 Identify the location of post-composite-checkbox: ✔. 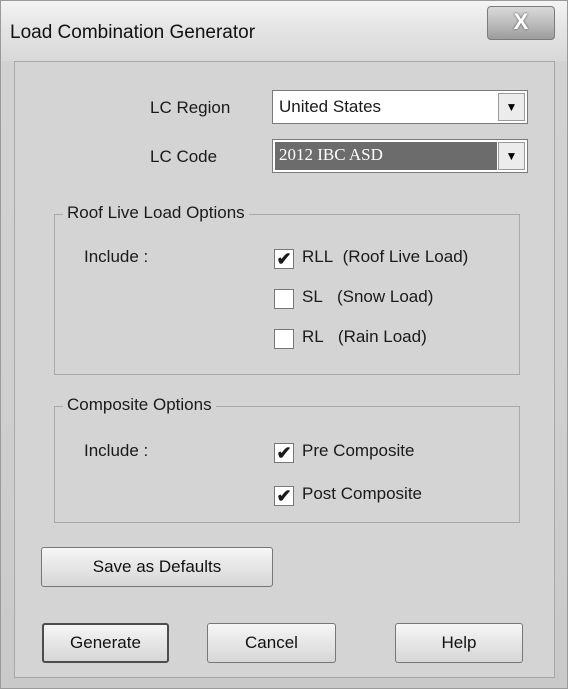
(284, 496).